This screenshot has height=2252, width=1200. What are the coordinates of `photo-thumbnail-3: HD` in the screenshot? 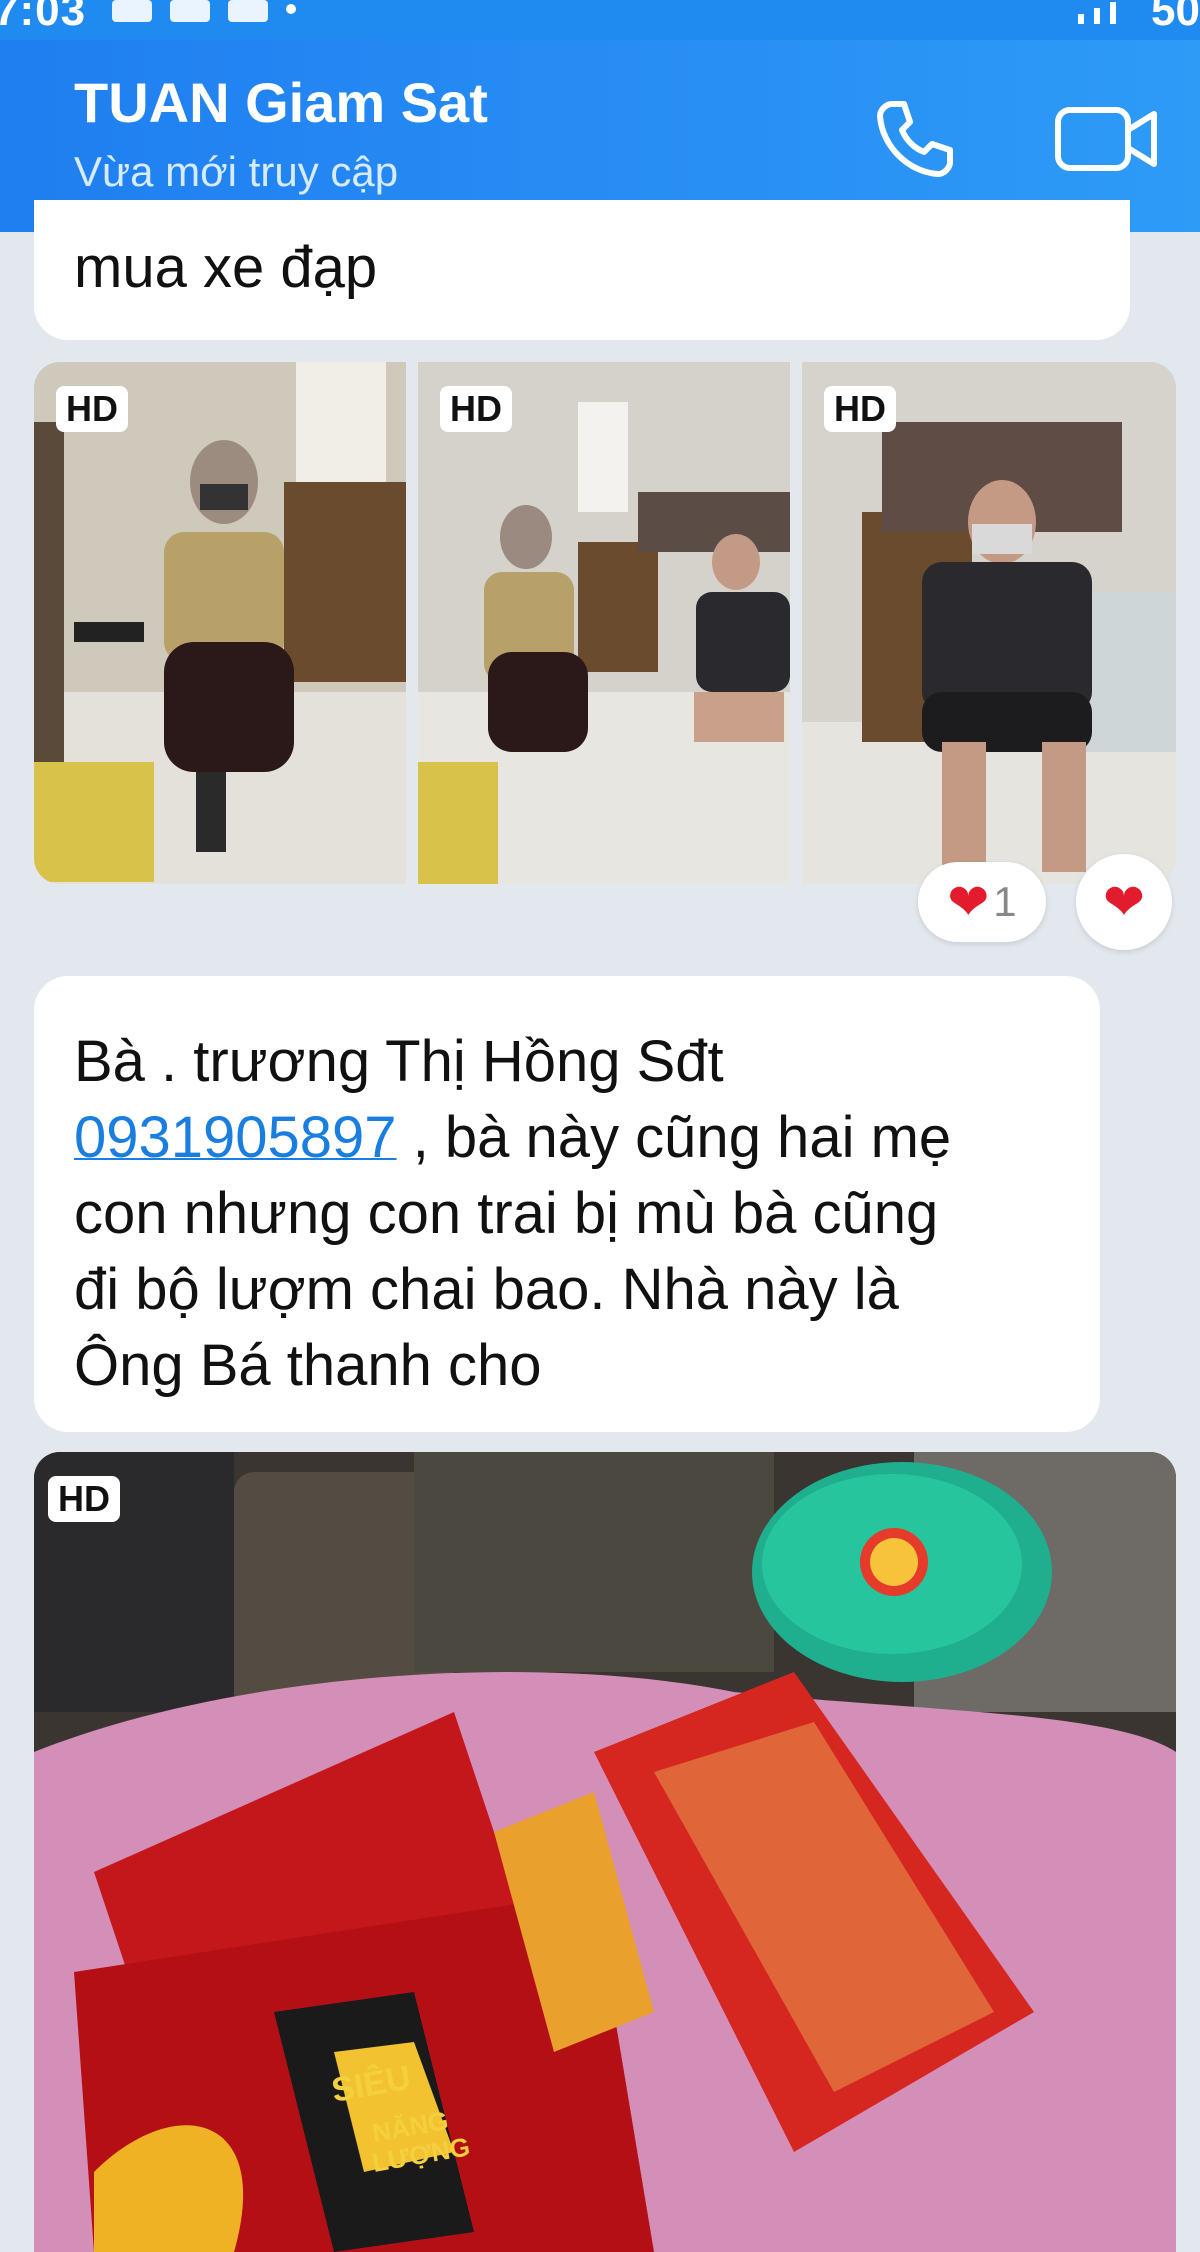 It's located at (989, 623).